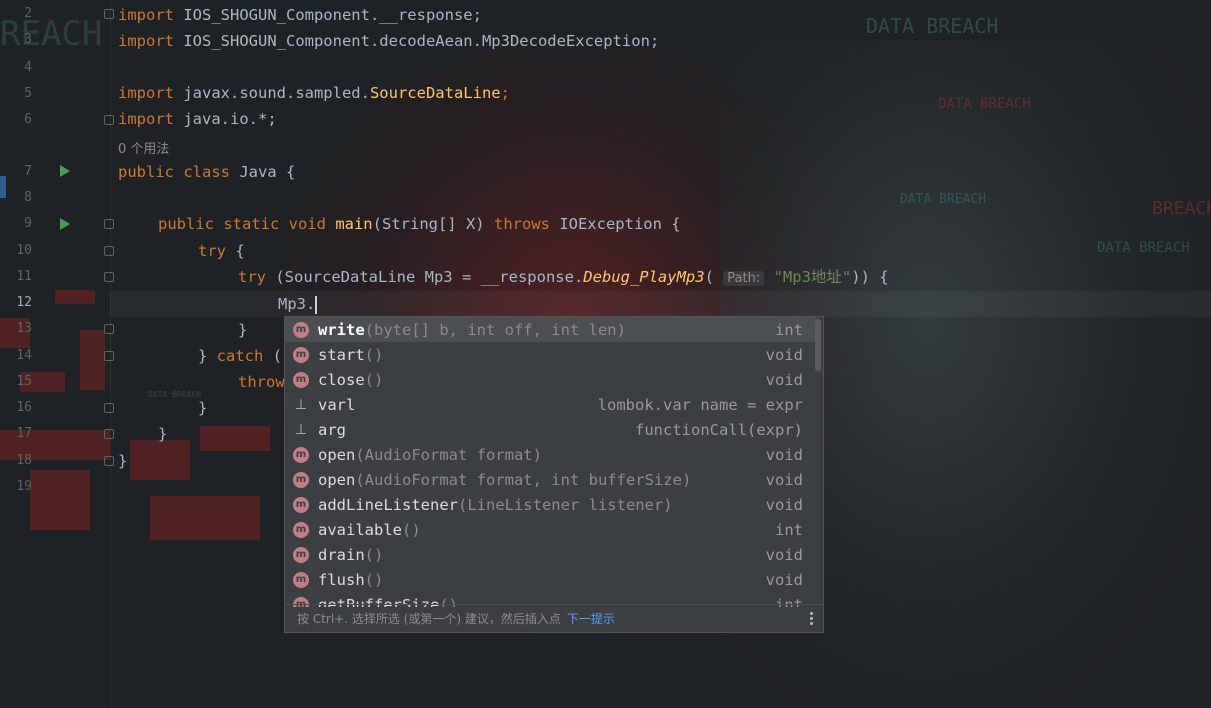  What do you see at coordinates (24, 302) in the screenshot?
I see `line-number-current: 12` at bounding box center [24, 302].